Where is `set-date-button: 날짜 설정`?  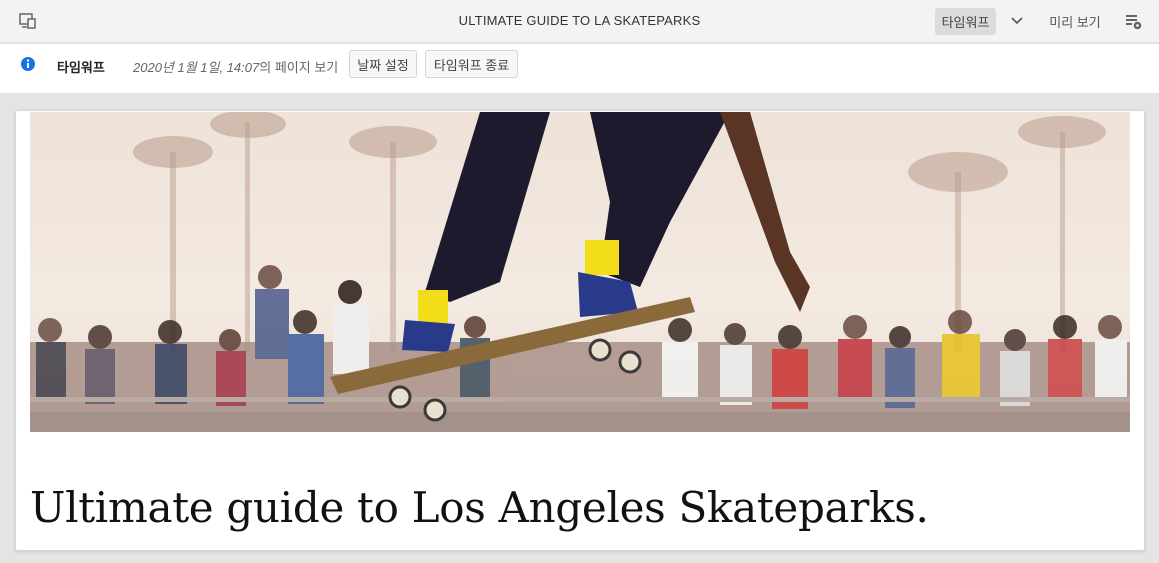 set-date-button: 날짜 설정 is located at coordinates (383, 64).